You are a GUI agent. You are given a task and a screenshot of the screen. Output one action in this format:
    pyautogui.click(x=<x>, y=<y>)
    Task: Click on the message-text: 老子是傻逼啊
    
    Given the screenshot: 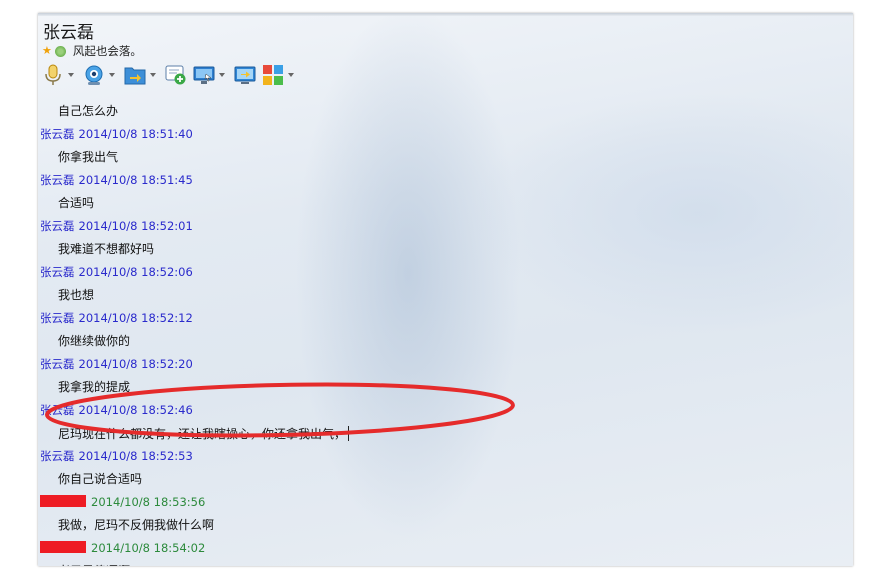 What is the action you would take?
    pyautogui.click(x=94, y=565)
    